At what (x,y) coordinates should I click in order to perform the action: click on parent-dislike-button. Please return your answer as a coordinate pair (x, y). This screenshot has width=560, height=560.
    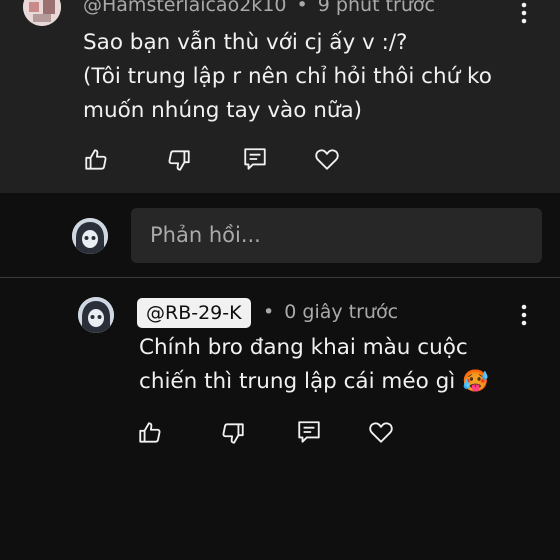
    Looking at the image, I should click on (179, 160).